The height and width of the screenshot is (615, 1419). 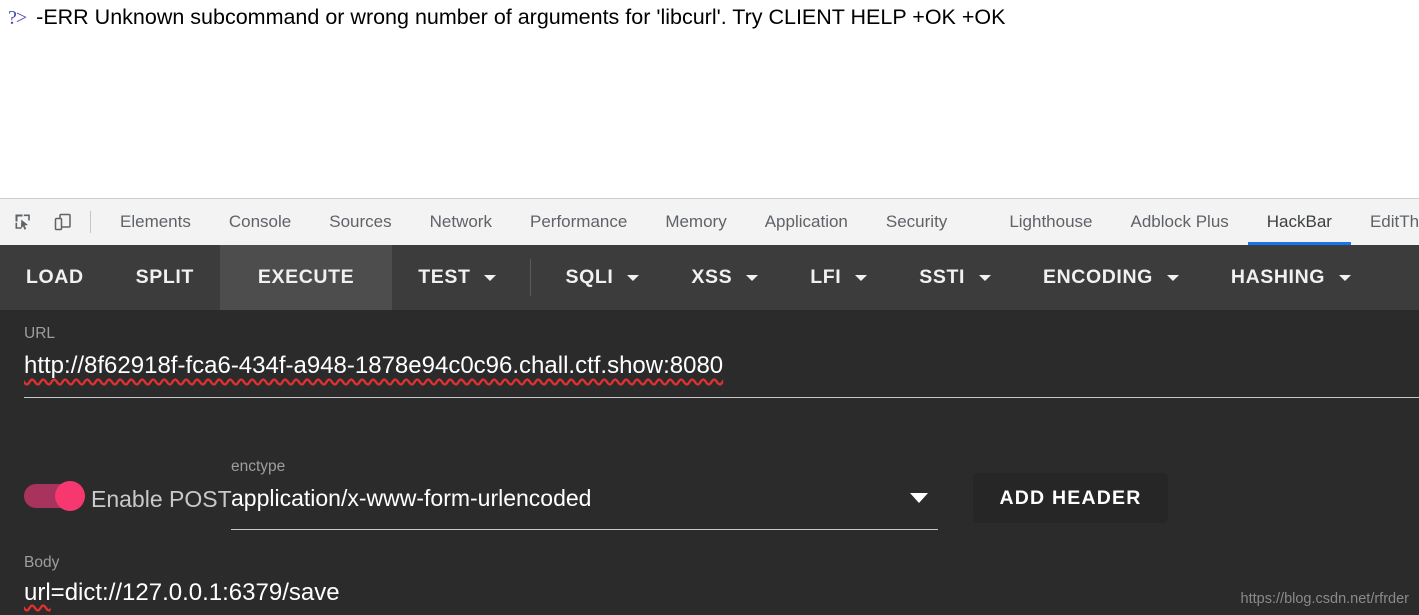 I want to click on tab-elements: Elements, so click(x=155, y=222).